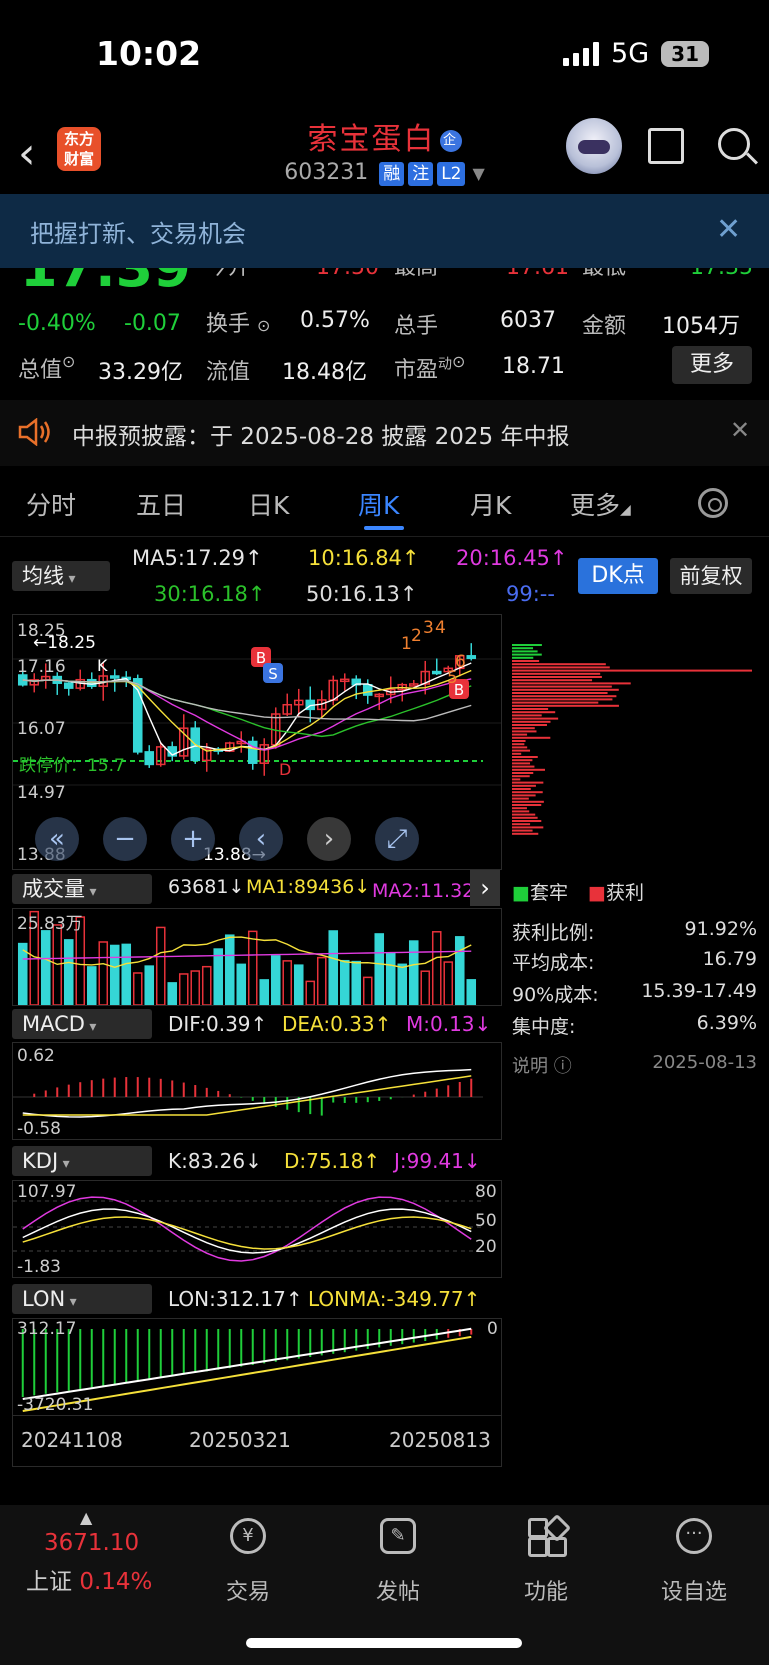 The height and width of the screenshot is (1665, 769). Describe the element at coordinates (471, 657) in the screenshot. I see `candle-body` at that location.